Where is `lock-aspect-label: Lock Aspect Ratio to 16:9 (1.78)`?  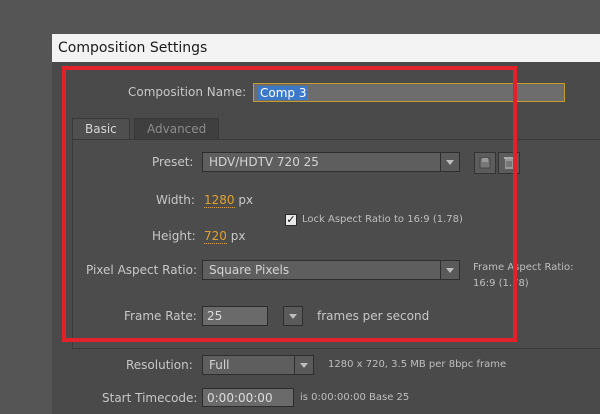
lock-aspect-label: Lock Aspect Ratio to 16:9 (1.78) is located at coordinates (382, 219).